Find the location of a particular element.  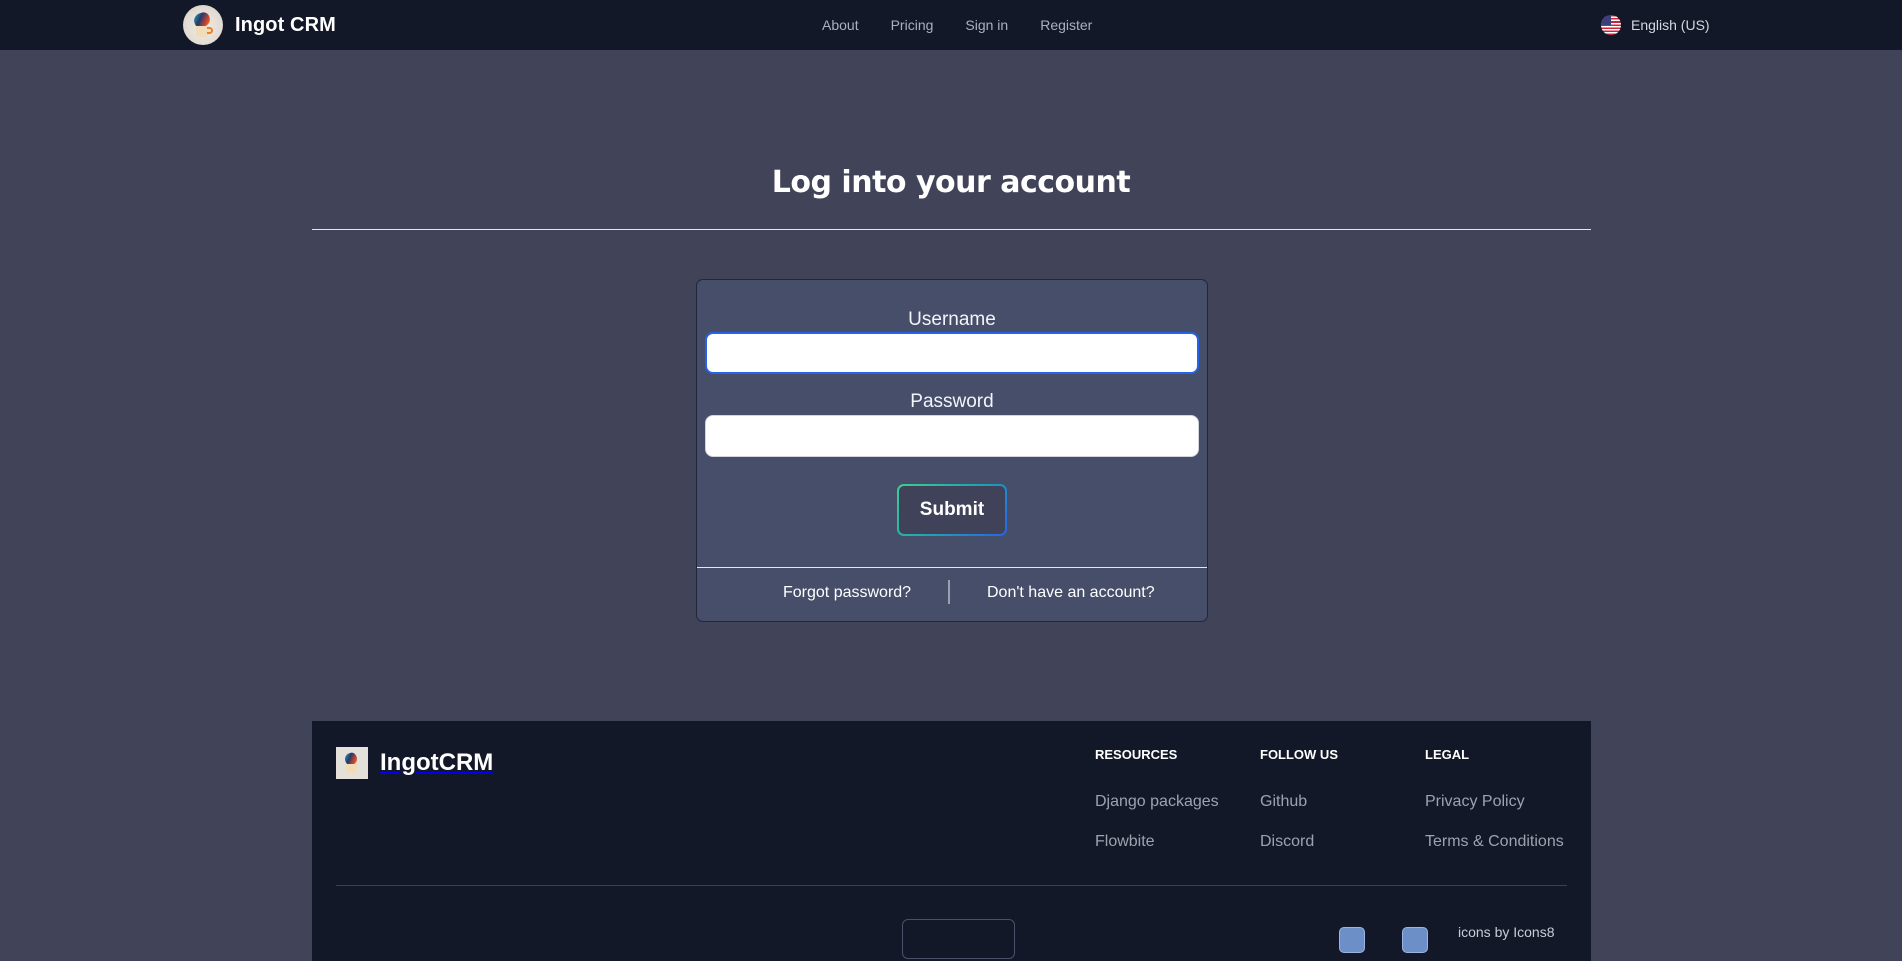

footer-link-flowbite: Flowbite is located at coordinates (1157, 843).